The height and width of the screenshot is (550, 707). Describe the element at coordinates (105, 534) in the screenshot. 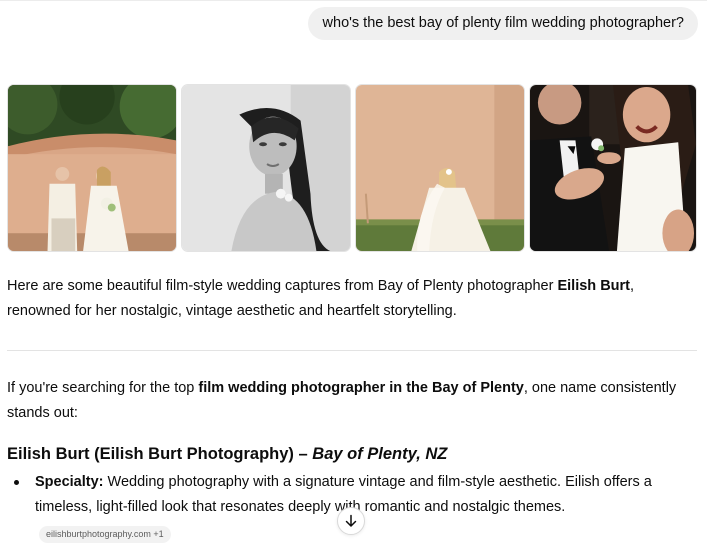

I see `source-citation-chip: eilishburtphotography.com +1` at that location.